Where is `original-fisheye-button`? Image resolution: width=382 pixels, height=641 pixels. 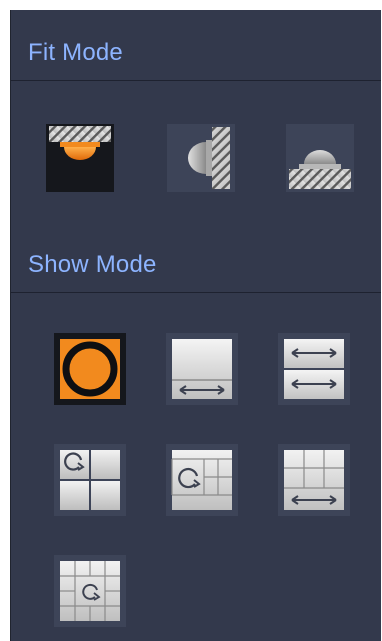 original-fisheye-button is located at coordinates (90, 369).